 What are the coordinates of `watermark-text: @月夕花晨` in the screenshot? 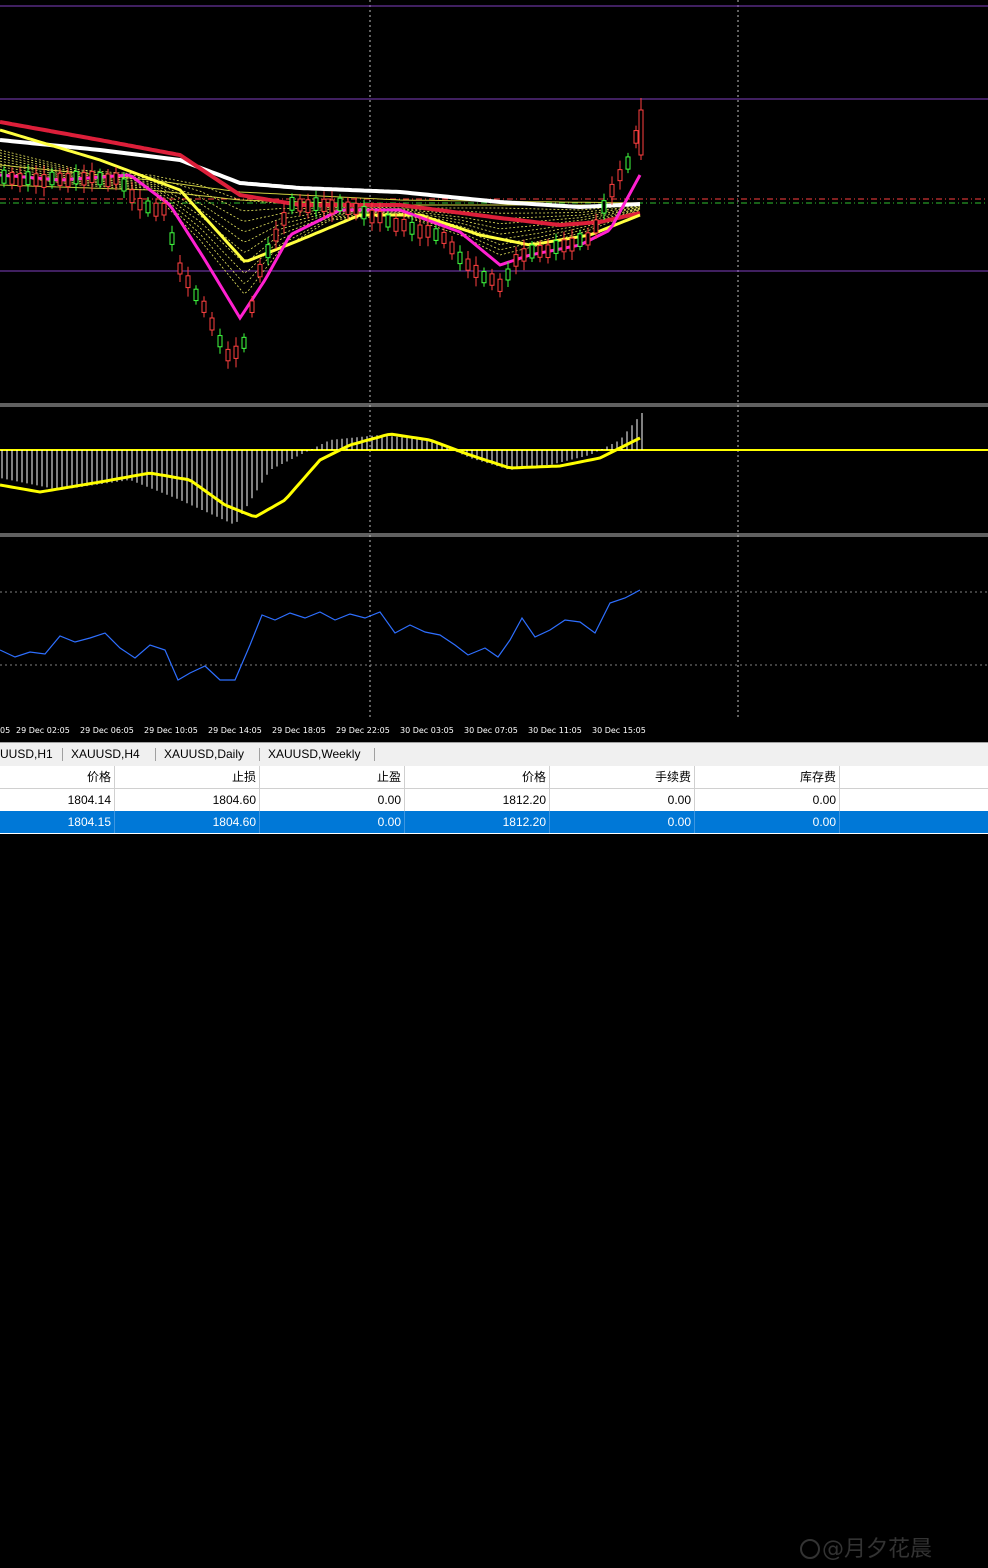 It's located at (877, 1549).